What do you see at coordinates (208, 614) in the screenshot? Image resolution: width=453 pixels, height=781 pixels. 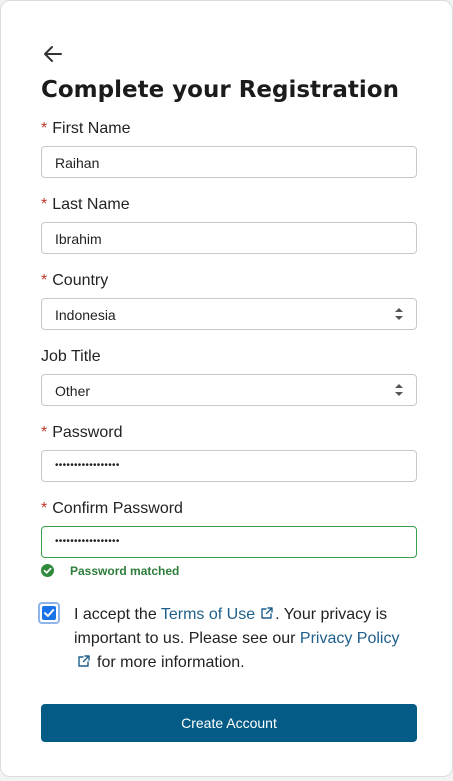 I see `terms-of-use-link: Terms of Use` at bounding box center [208, 614].